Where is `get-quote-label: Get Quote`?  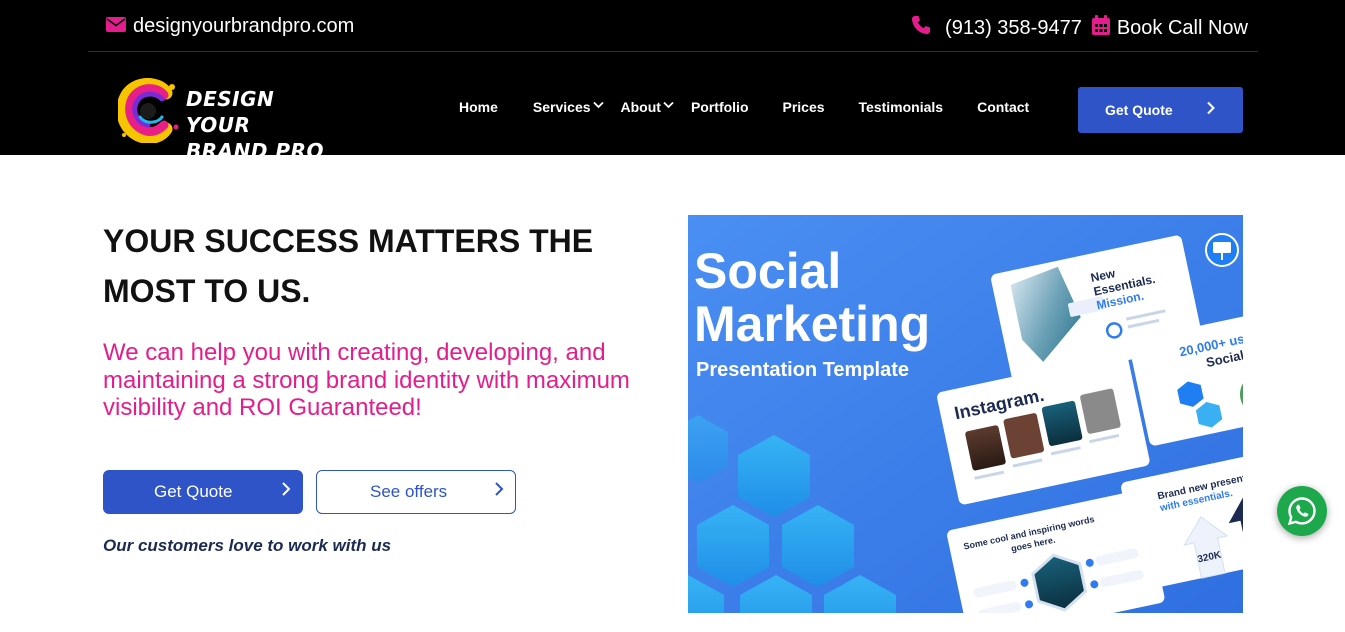
get-quote-label: Get Quote is located at coordinates (193, 491).